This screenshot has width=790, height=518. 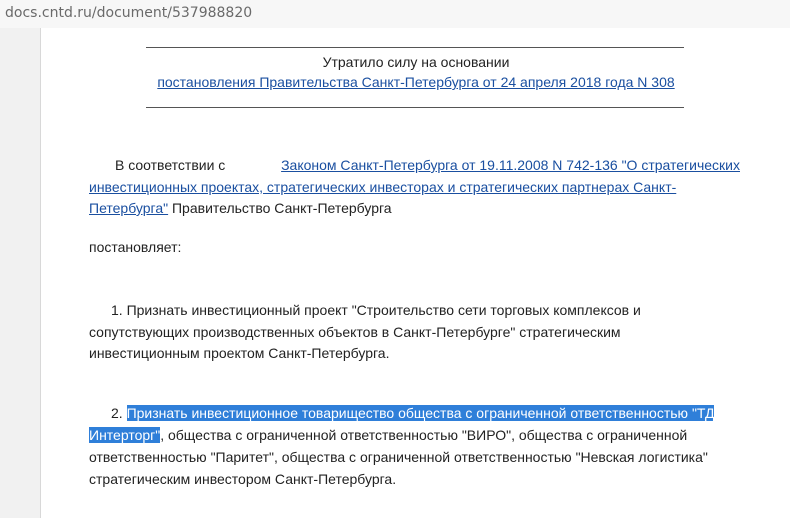 I want to click on resolves-text: постановляет:, so click(x=135, y=247).